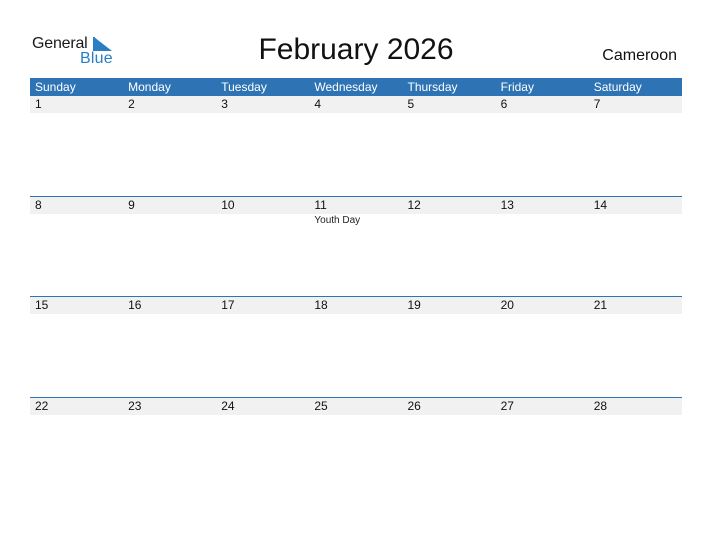 The width and height of the screenshot is (712, 550). I want to click on holiday-youth-day: Youth Day, so click(337, 220).